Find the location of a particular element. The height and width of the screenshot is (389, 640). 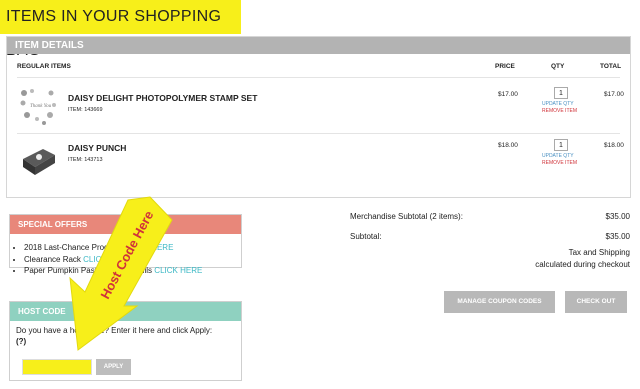

apply-button: APPLY is located at coordinates (113, 367).